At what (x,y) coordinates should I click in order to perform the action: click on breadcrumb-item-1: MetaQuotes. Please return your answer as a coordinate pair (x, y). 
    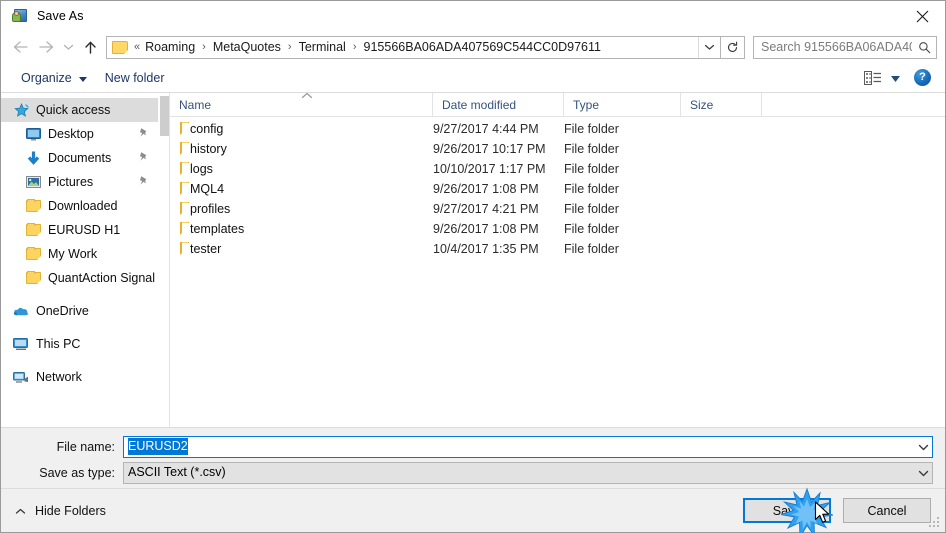
    Looking at the image, I should click on (247, 47).